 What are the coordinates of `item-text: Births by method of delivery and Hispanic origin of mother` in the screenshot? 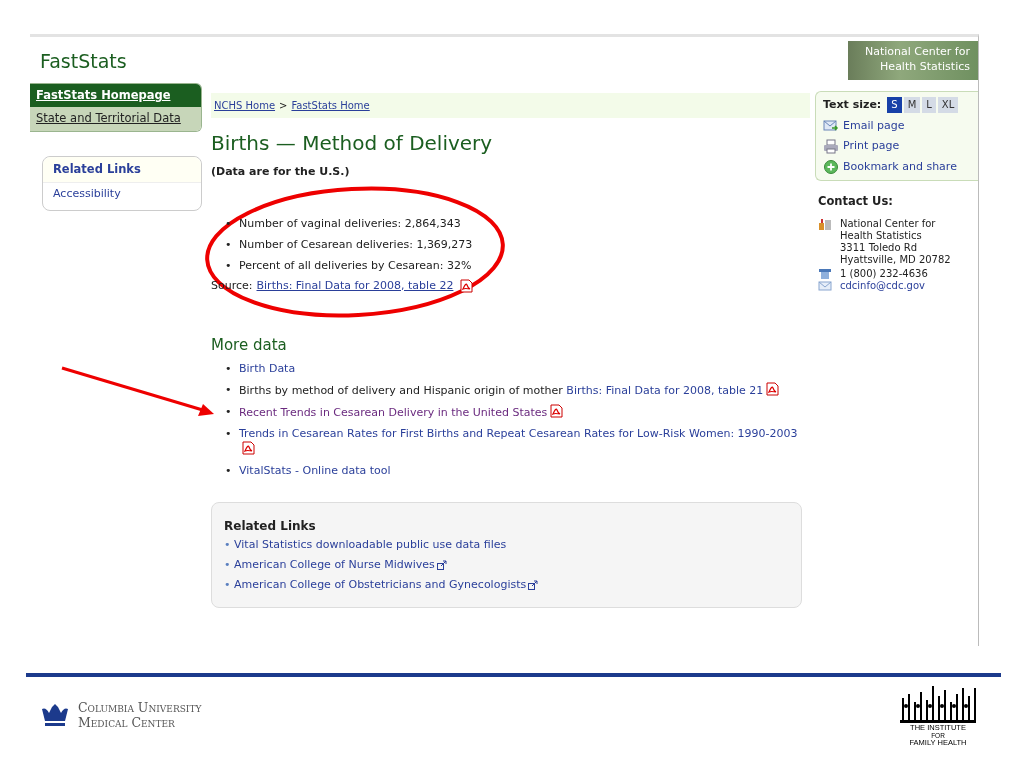 It's located at (401, 390).